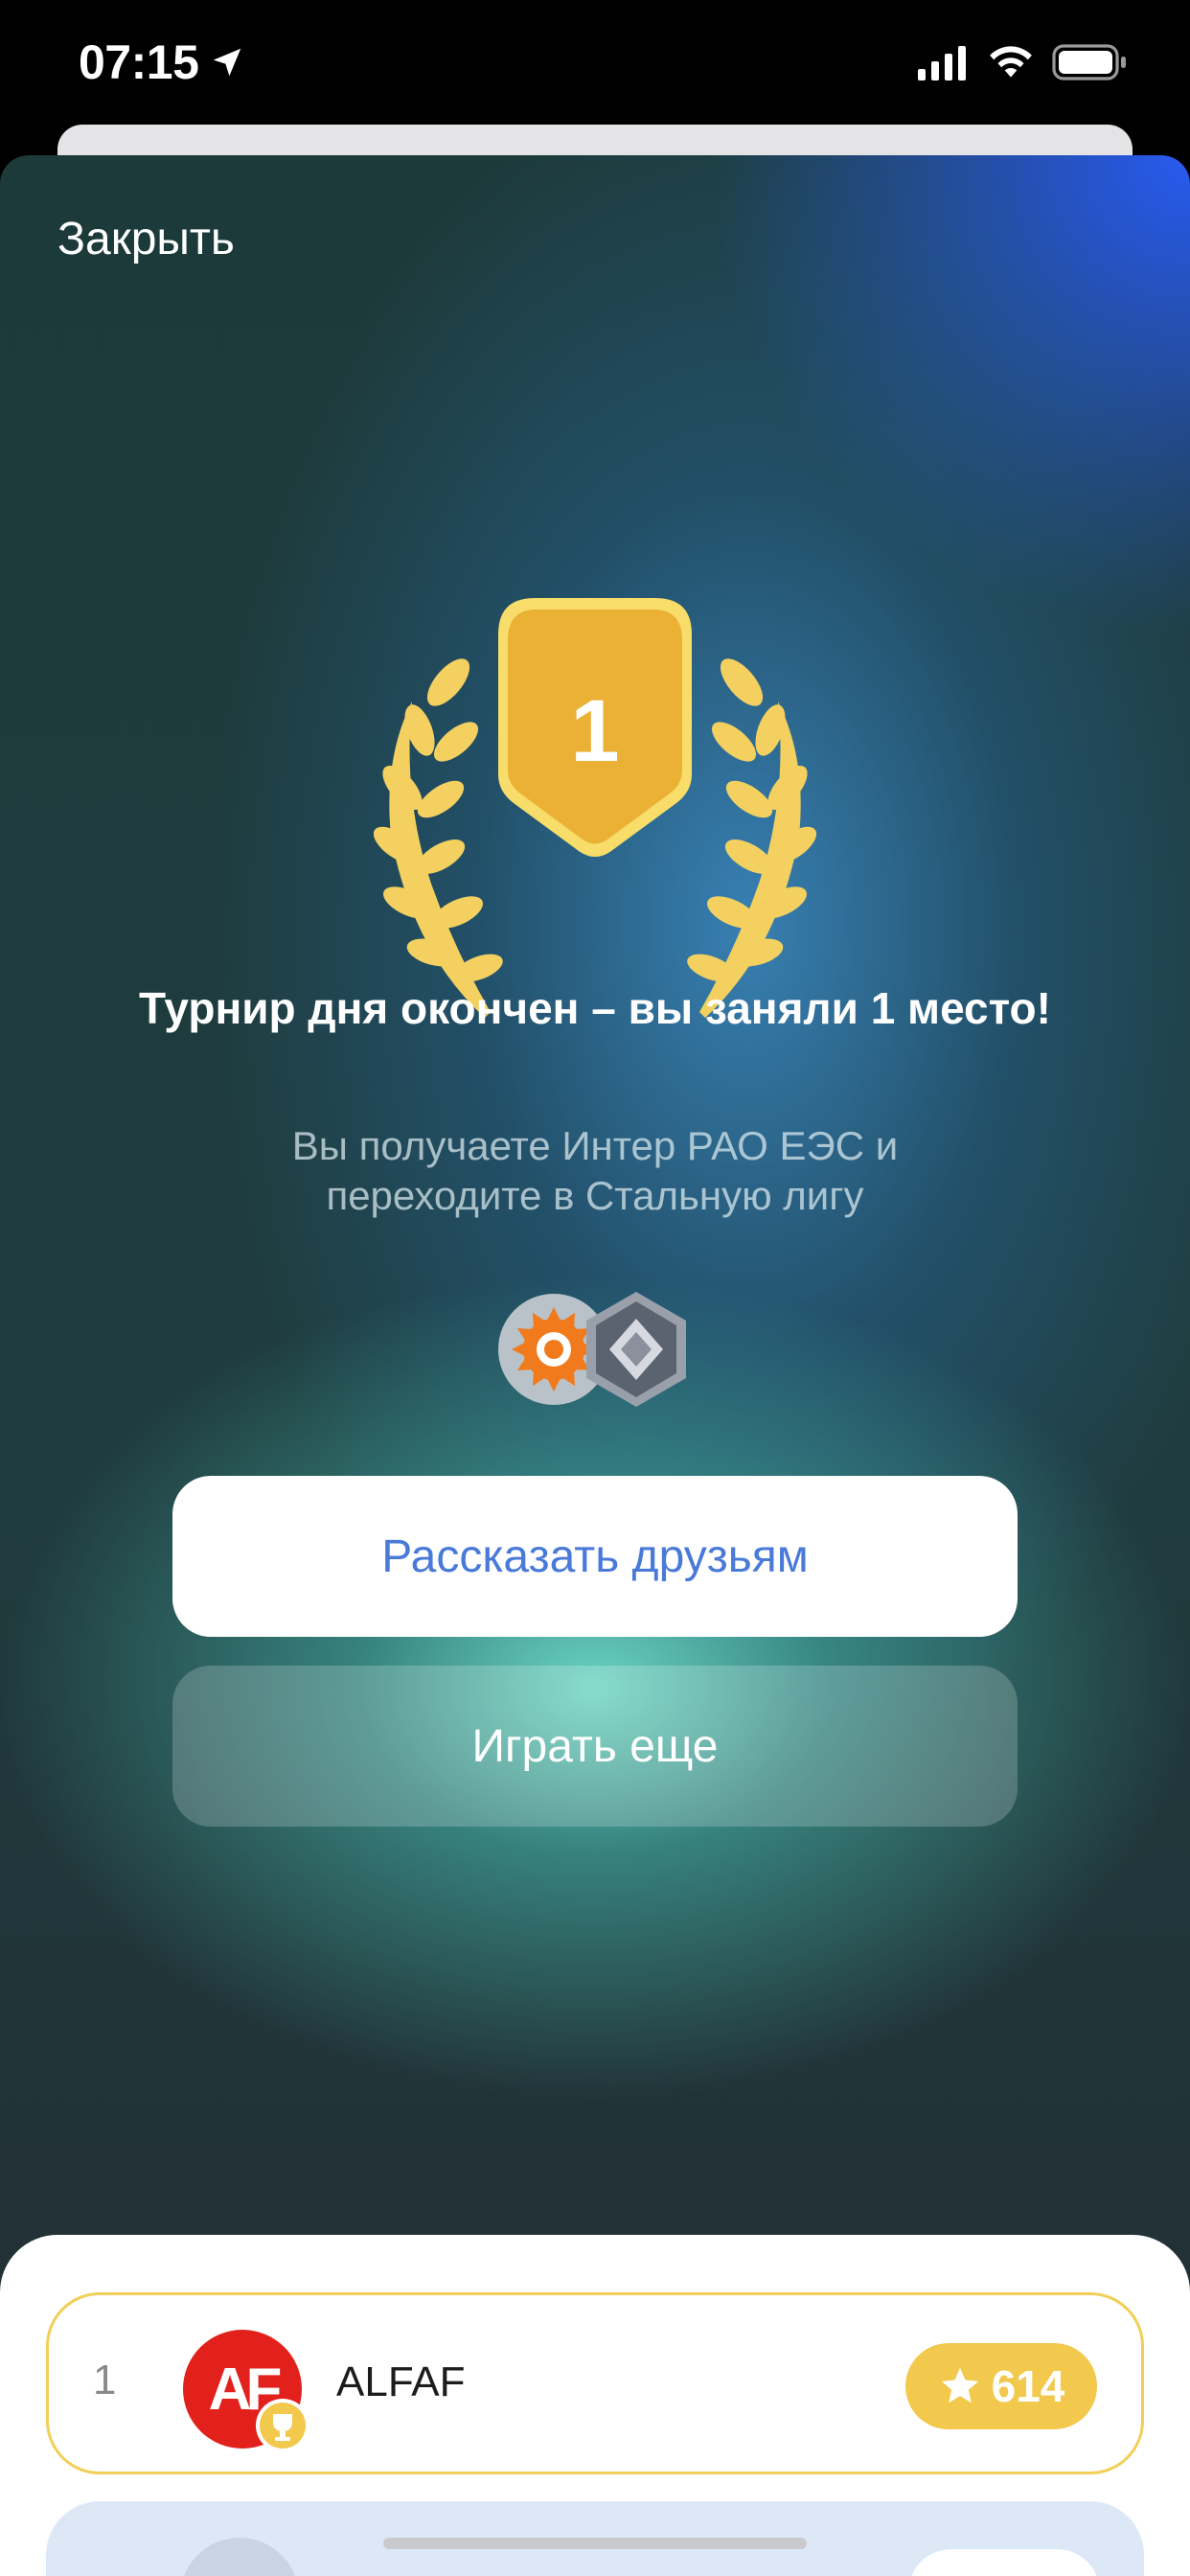 Image resolution: width=1190 pixels, height=2576 pixels. What do you see at coordinates (282, 2425) in the screenshot?
I see `trophy-icon` at bounding box center [282, 2425].